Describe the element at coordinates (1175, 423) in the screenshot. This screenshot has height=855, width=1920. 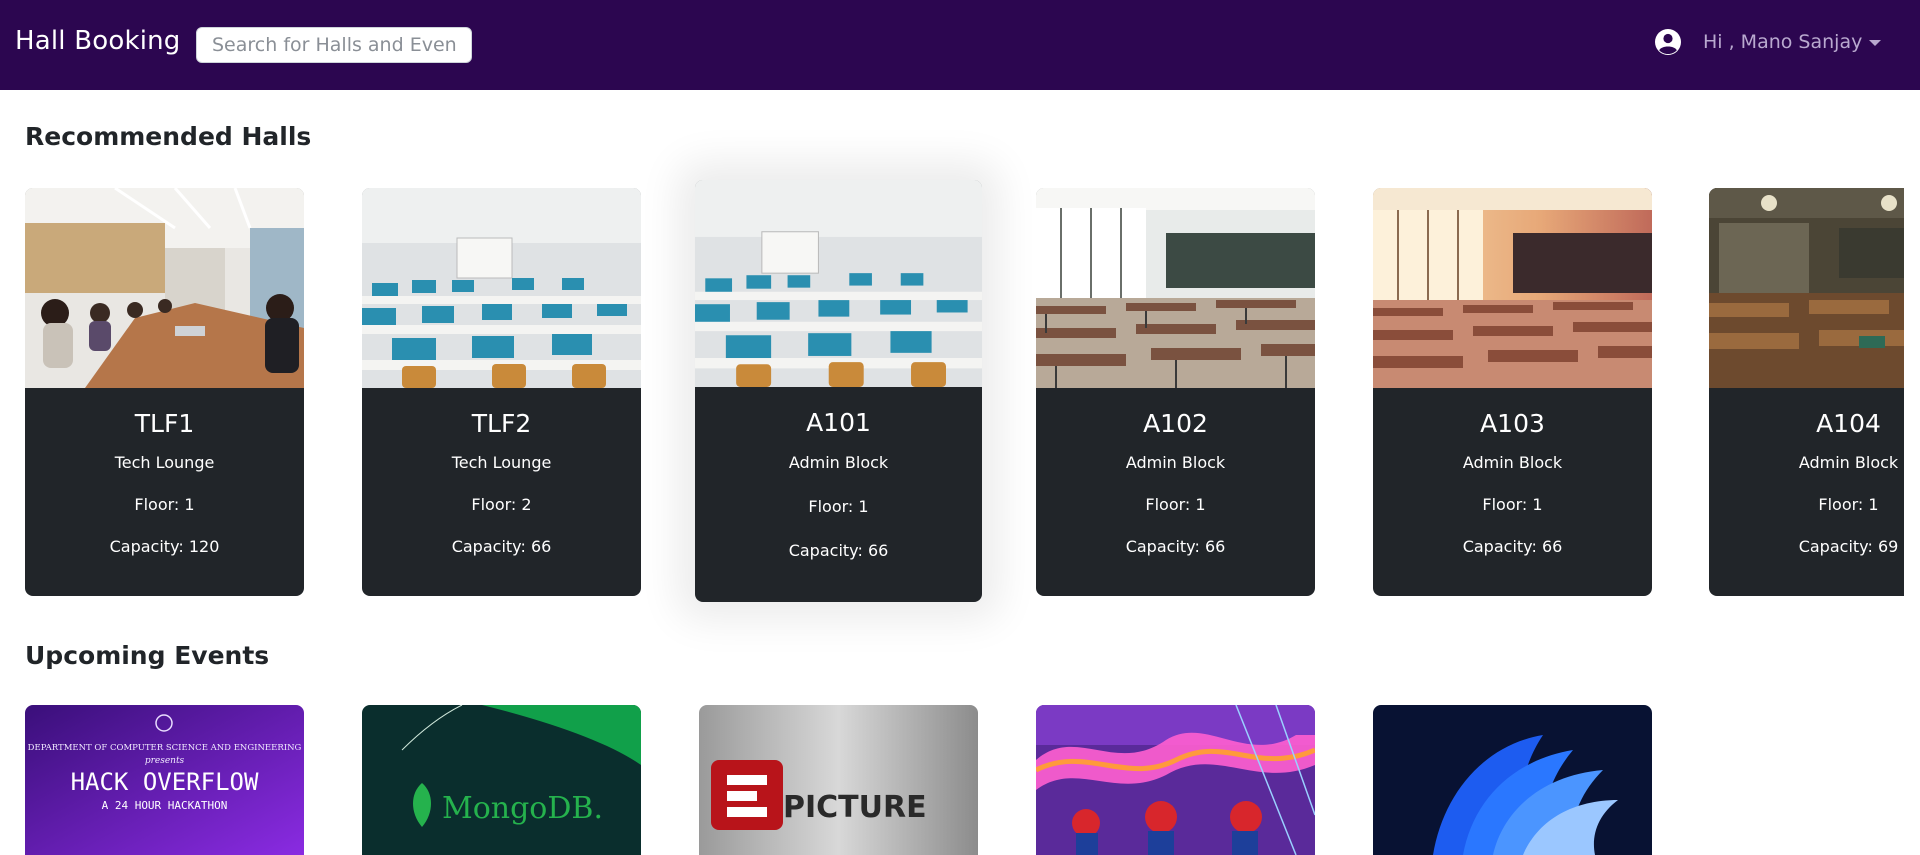
I see `hall-name: A102` at that location.